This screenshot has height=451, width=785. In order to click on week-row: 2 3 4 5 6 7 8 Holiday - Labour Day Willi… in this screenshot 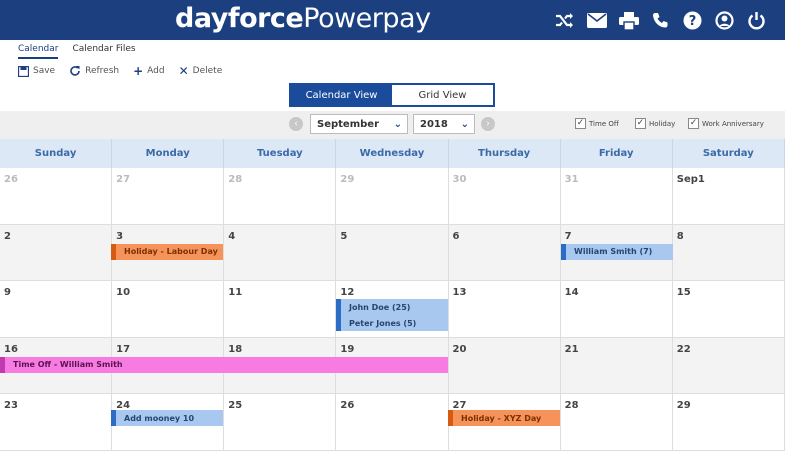, I will do `click(392, 252)`.